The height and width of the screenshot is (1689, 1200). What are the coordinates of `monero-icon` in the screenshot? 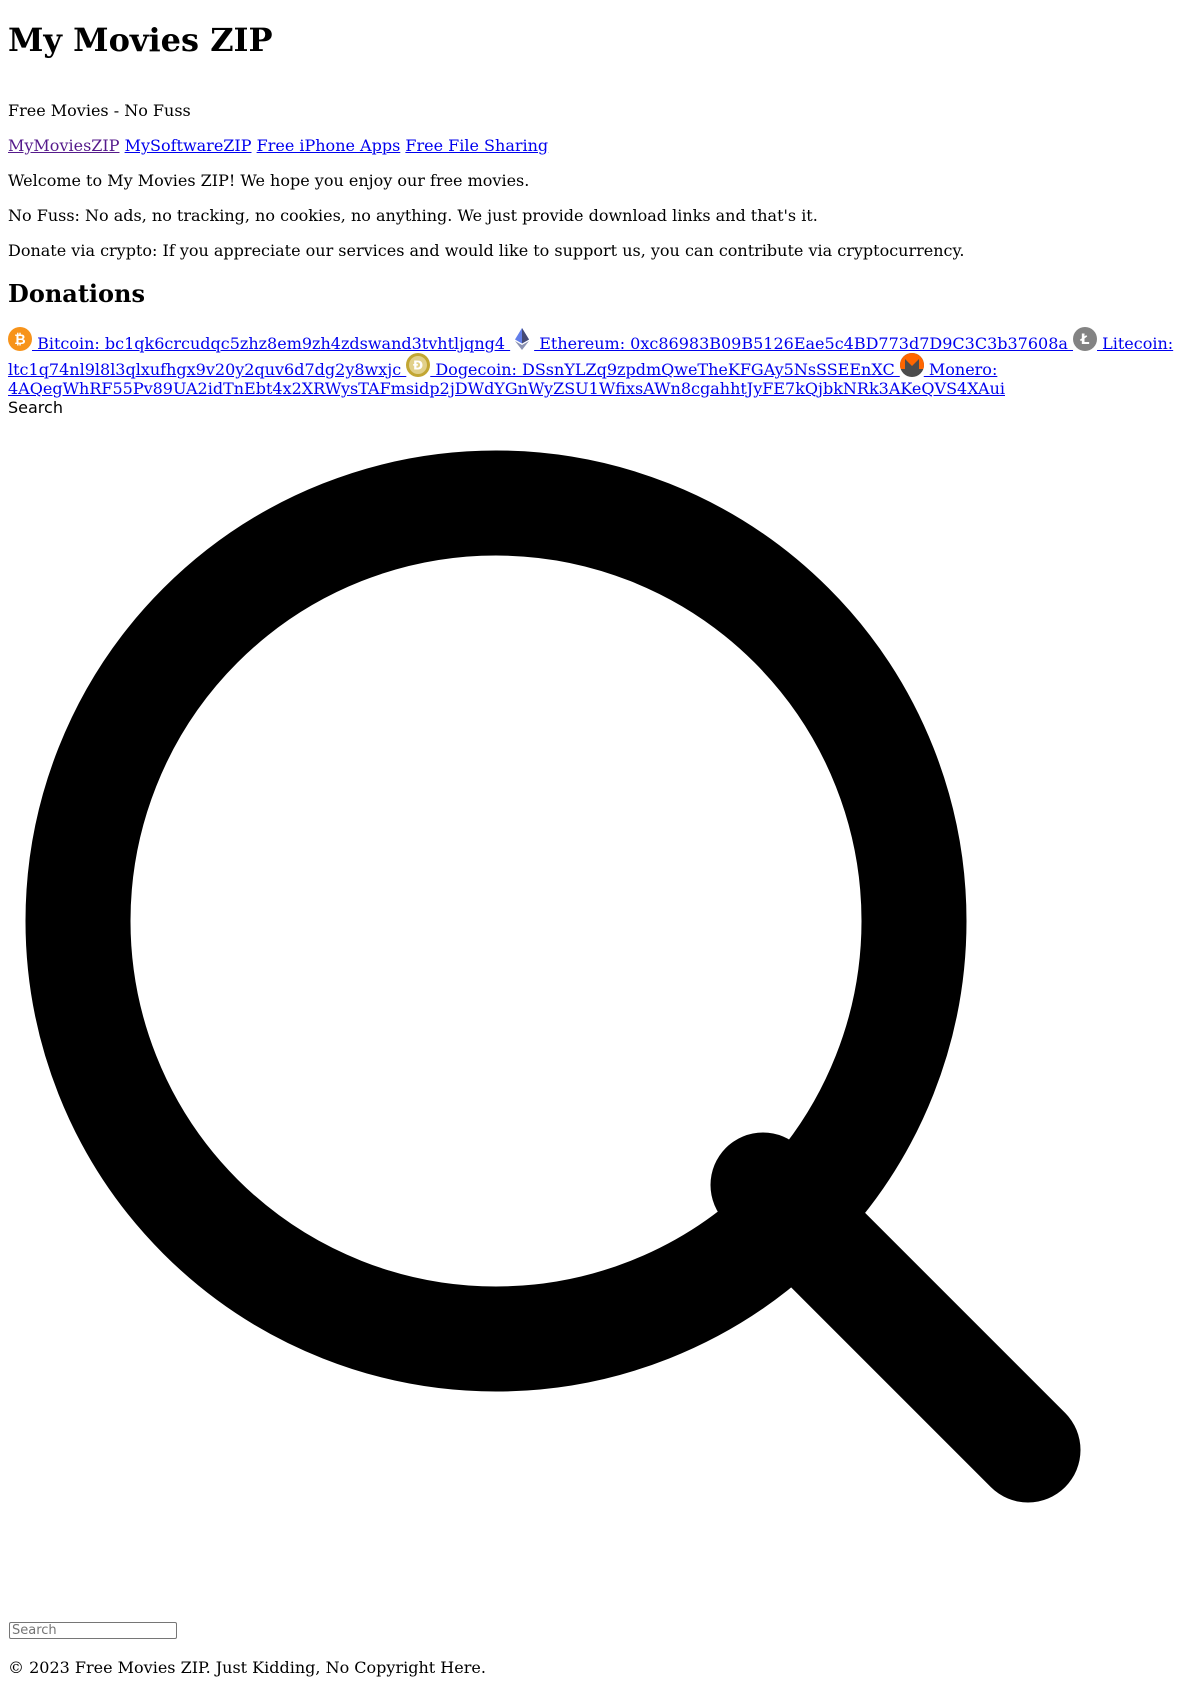 It's located at (911, 365).